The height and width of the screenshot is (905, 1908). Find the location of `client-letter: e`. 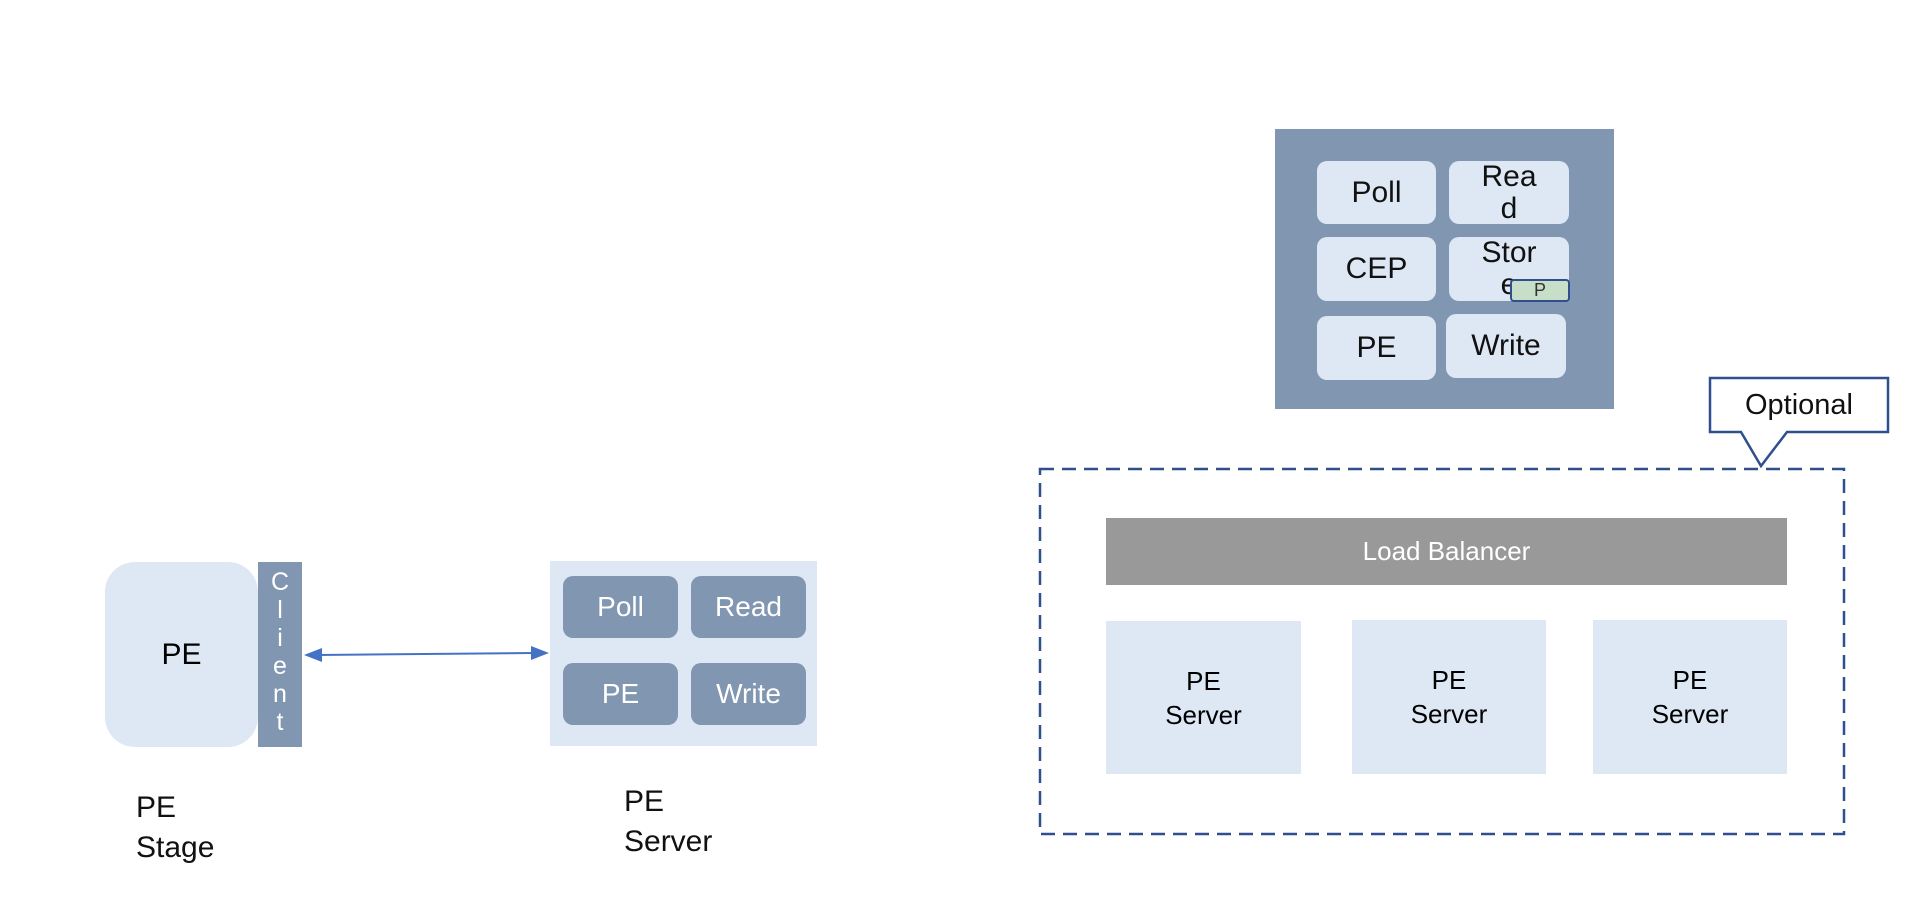

client-letter: e is located at coordinates (280, 666).